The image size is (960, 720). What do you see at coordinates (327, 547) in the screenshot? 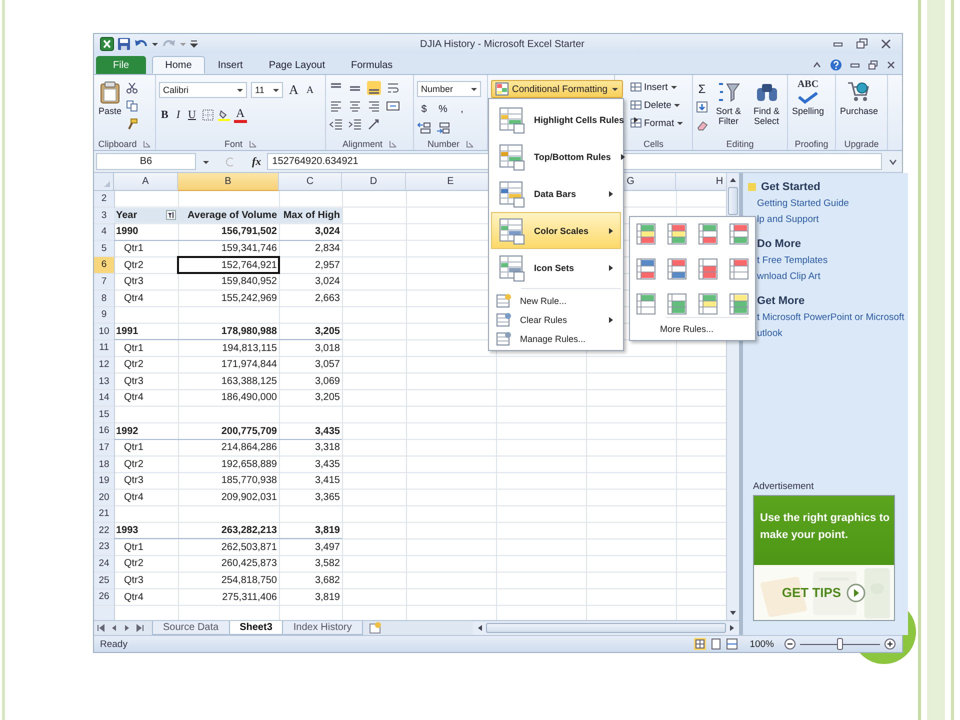
I see `table-cell-text: 3,497` at bounding box center [327, 547].